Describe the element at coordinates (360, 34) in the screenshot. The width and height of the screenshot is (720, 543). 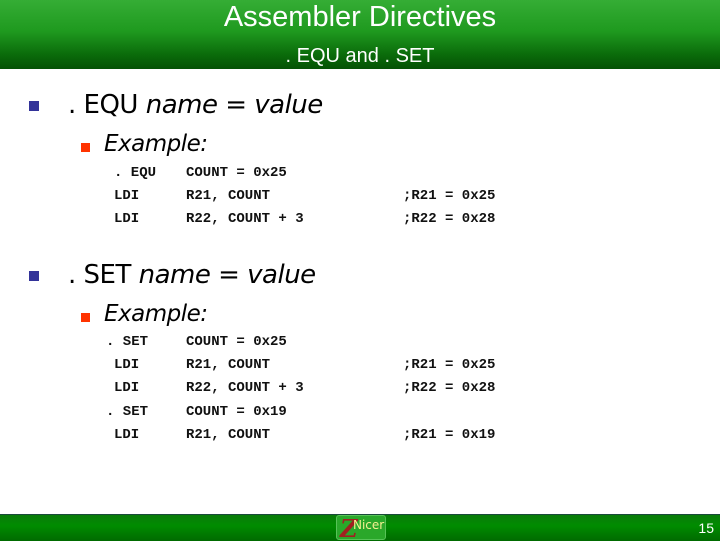
I see `slide-header: Assembler Directives . EQU and . SET` at that location.